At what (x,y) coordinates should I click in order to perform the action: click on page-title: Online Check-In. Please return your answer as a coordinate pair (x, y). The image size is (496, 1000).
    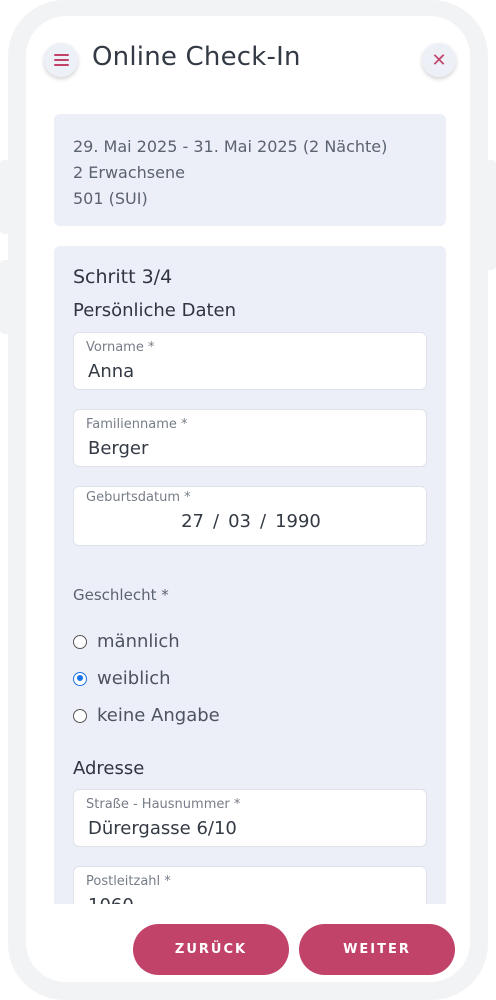
    Looking at the image, I should click on (196, 57).